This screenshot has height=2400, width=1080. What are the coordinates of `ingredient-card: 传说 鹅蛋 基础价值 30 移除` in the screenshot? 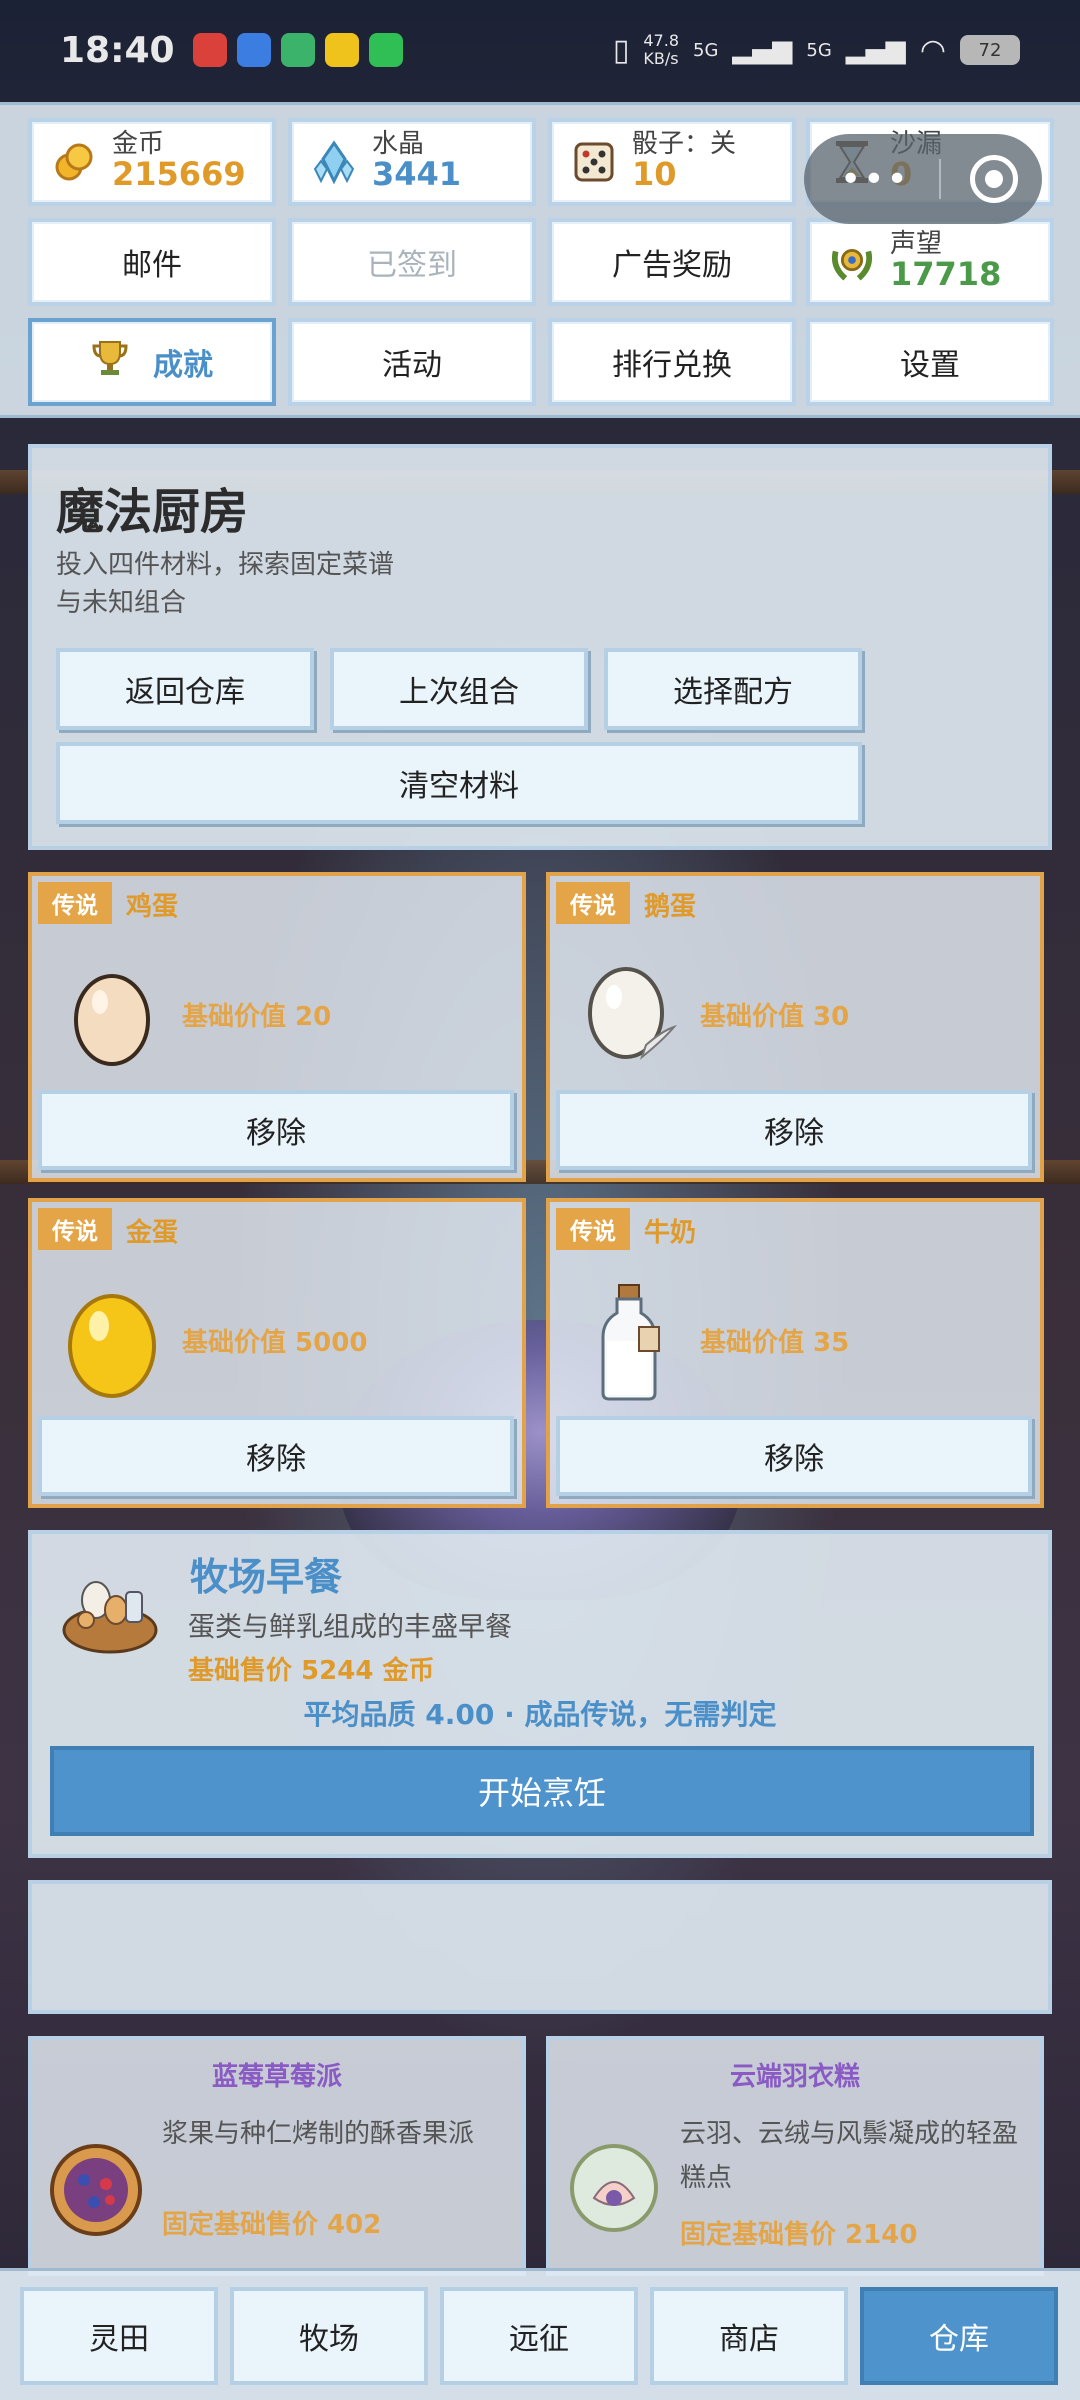 It's located at (795, 1027).